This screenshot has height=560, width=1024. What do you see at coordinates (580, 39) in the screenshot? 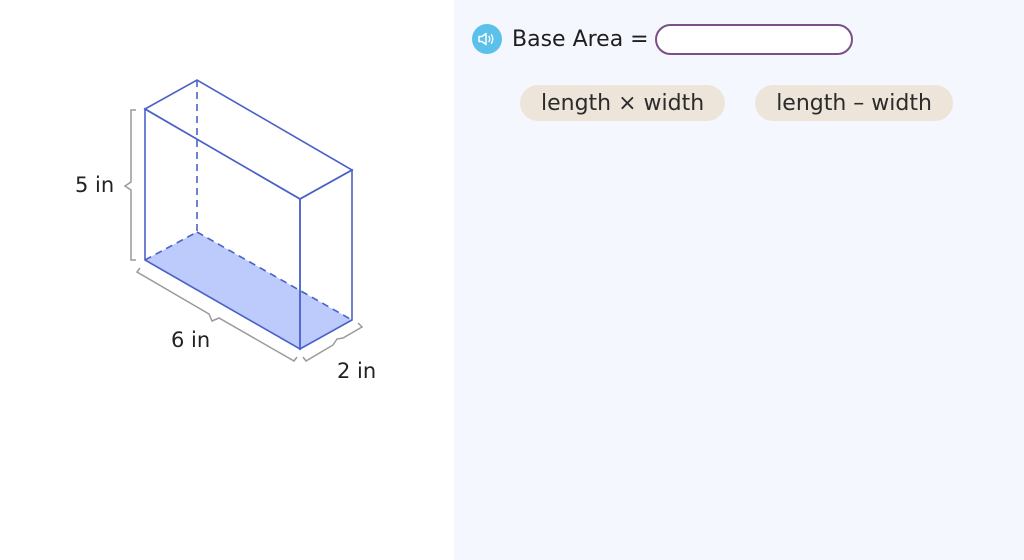
I see `prompt-label: Base Area =` at bounding box center [580, 39].